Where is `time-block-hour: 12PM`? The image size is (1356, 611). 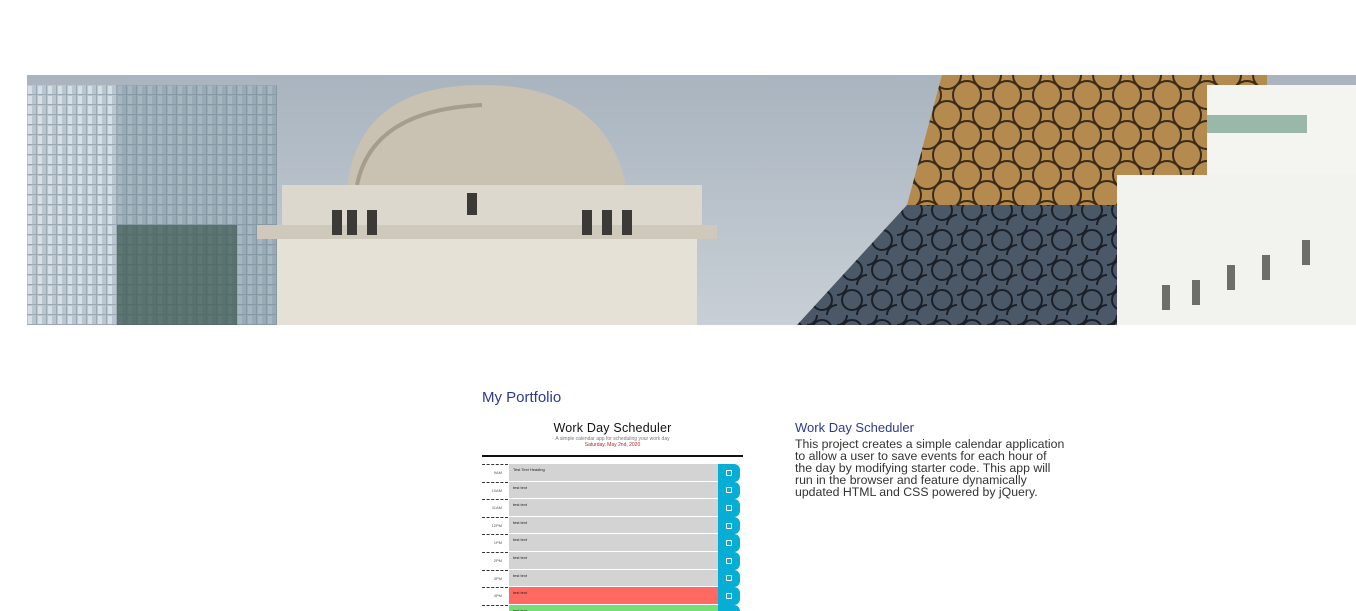
time-block-hour: 12PM is located at coordinates (495, 525).